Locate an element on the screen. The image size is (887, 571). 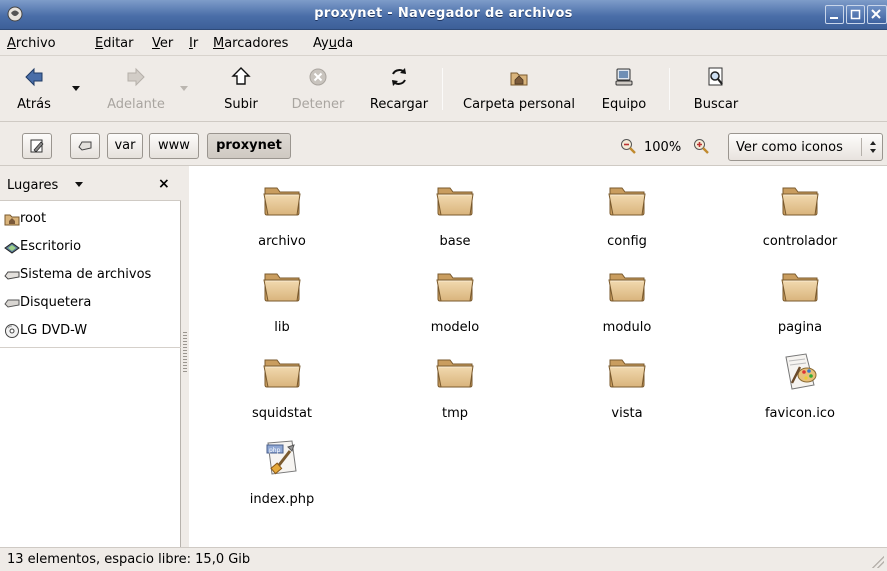
search-button: Buscar is located at coordinates (716, 90).